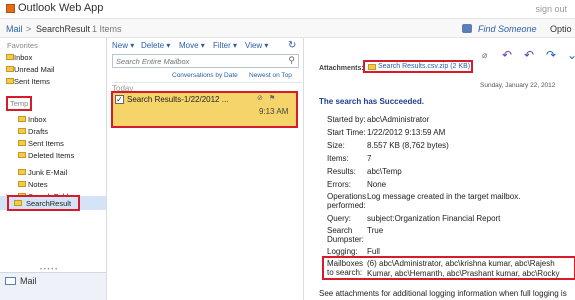  I want to click on operations-label: Operations performed:, so click(347, 201).